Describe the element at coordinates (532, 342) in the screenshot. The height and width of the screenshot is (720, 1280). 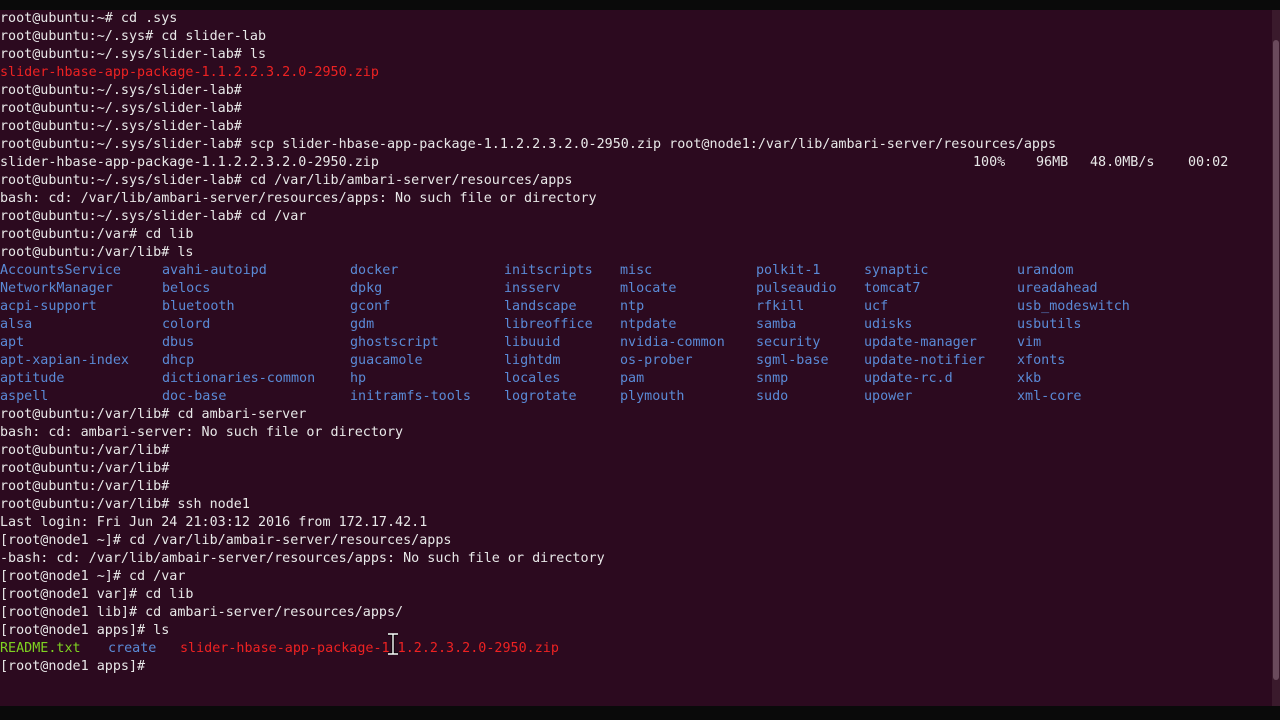
I see `directory-entry: libuuid` at that location.